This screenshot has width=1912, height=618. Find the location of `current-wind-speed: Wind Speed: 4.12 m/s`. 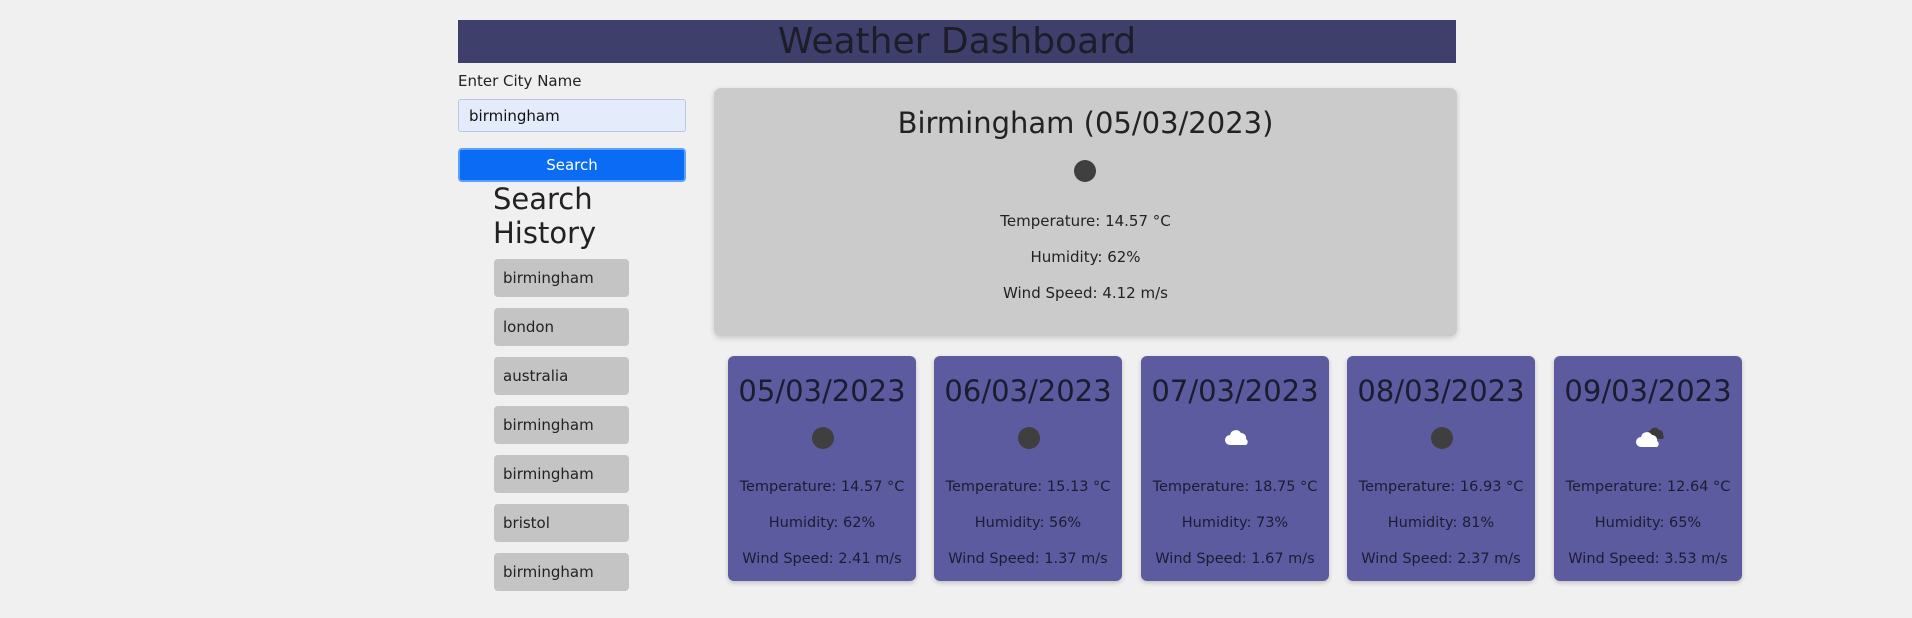

current-wind-speed: Wind Speed: 4.12 m/s is located at coordinates (1085, 293).